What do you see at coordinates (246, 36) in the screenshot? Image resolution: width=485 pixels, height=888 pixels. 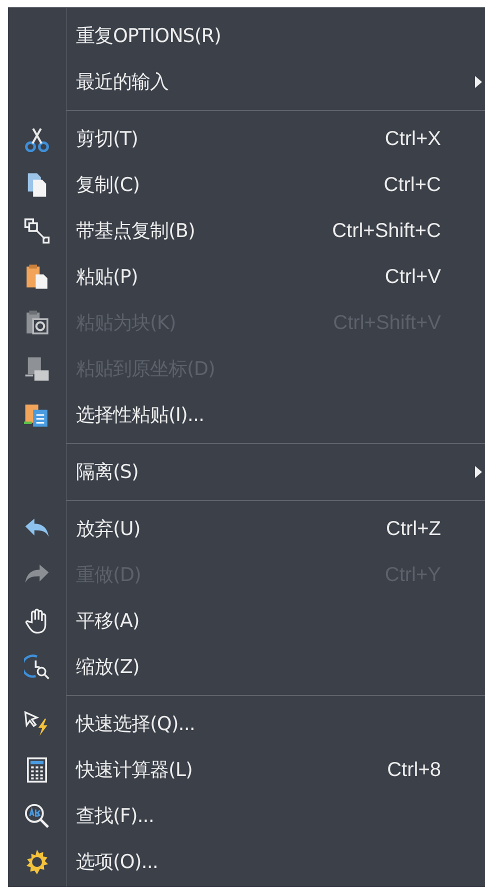 I see `menu-item: 重复OPTIONS(R)` at bounding box center [246, 36].